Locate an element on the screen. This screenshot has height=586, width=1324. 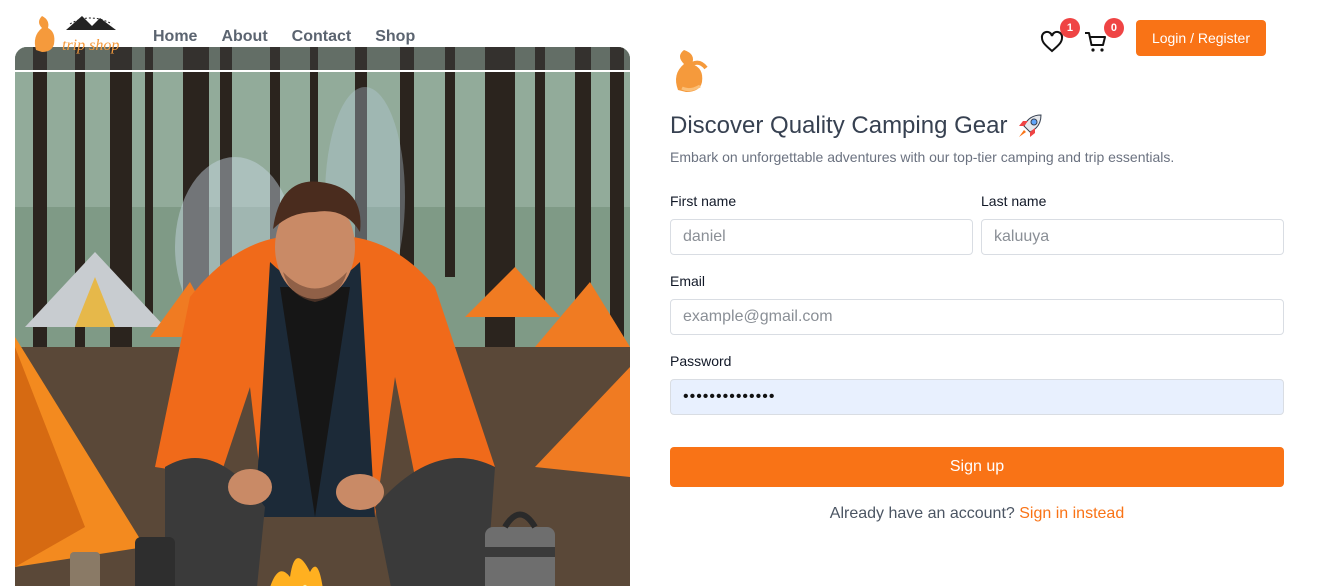
squirrel-logo-icon: trip shop is located at coordinates (76, 35).